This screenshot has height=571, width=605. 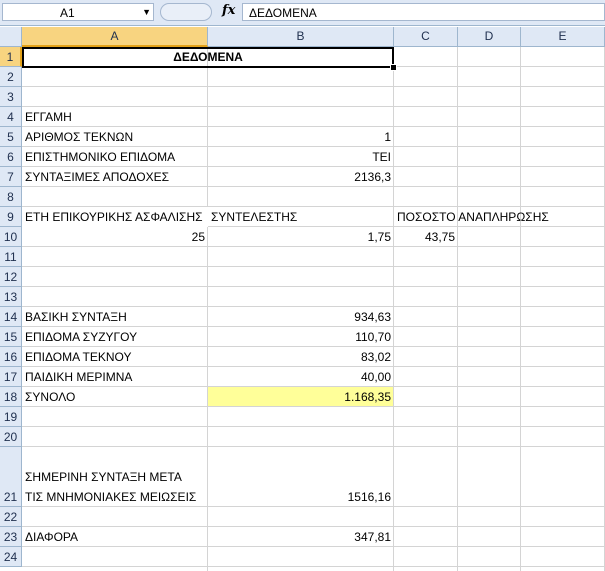 What do you see at coordinates (301, 397) in the screenshot?
I see `cell-b18: 1.168,35` at bounding box center [301, 397].